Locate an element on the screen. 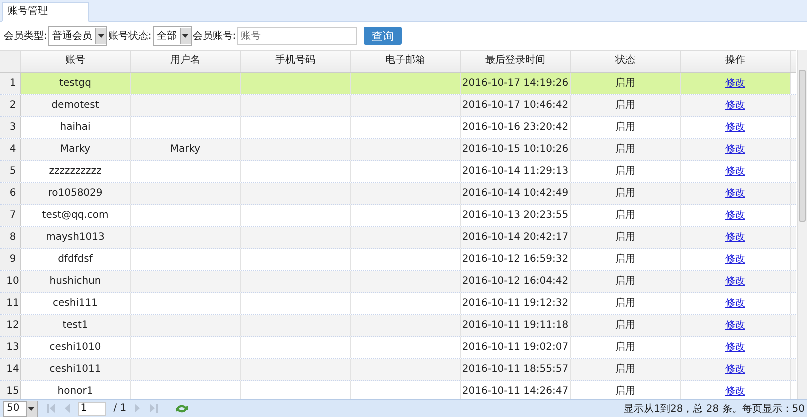  table-row: 2 demotest 2016-10-17 10:46:42 启用 修改 is located at coordinates (398, 106).